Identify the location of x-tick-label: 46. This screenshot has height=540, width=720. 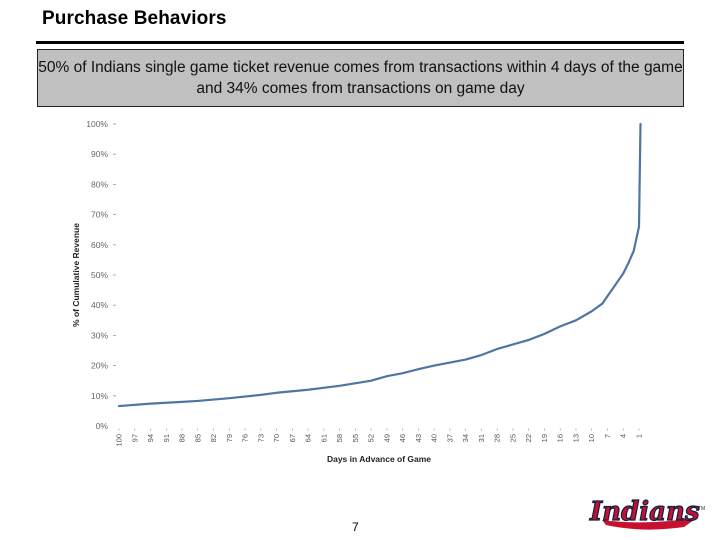
(402, 438).